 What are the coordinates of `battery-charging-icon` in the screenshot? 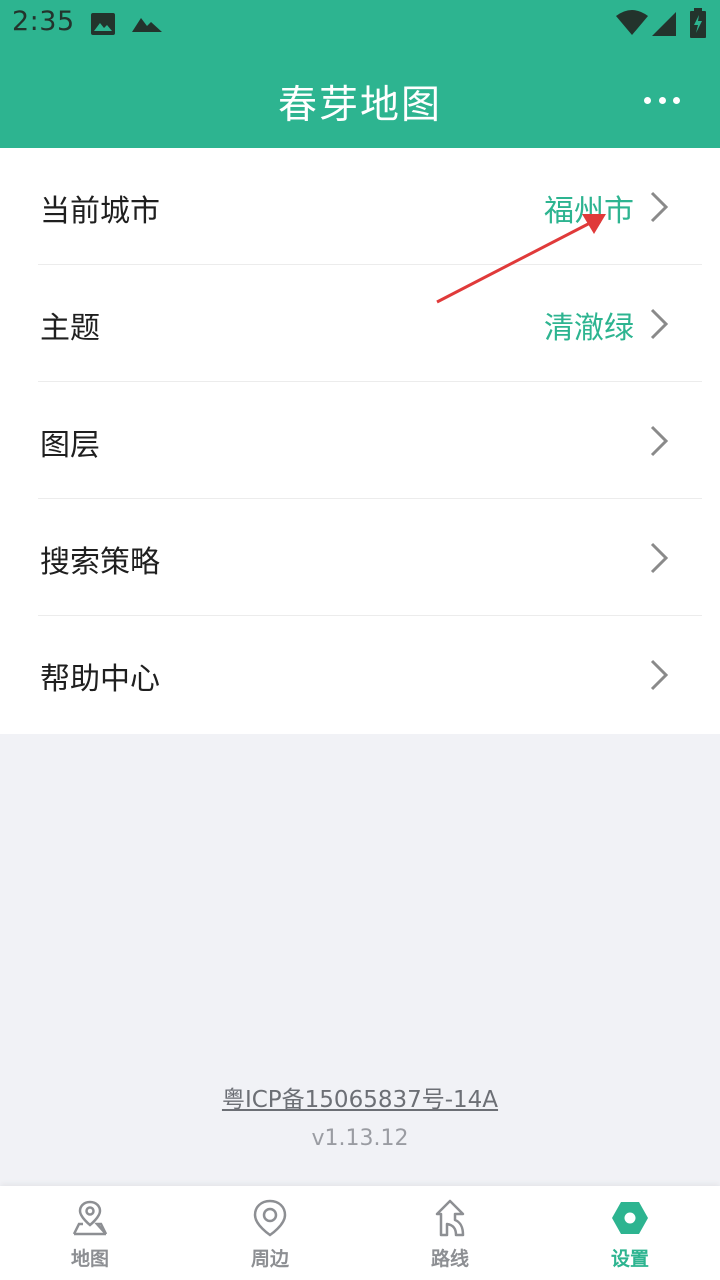 It's located at (698, 23).